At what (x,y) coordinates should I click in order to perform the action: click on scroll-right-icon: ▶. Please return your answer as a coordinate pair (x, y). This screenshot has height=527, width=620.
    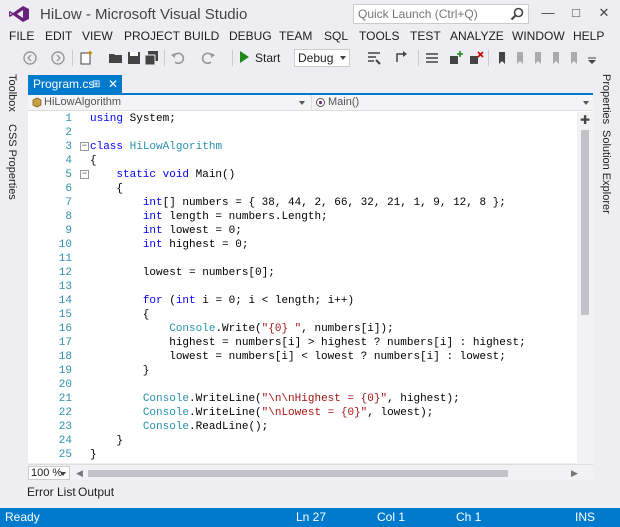
    Looking at the image, I should click on (574, 473).